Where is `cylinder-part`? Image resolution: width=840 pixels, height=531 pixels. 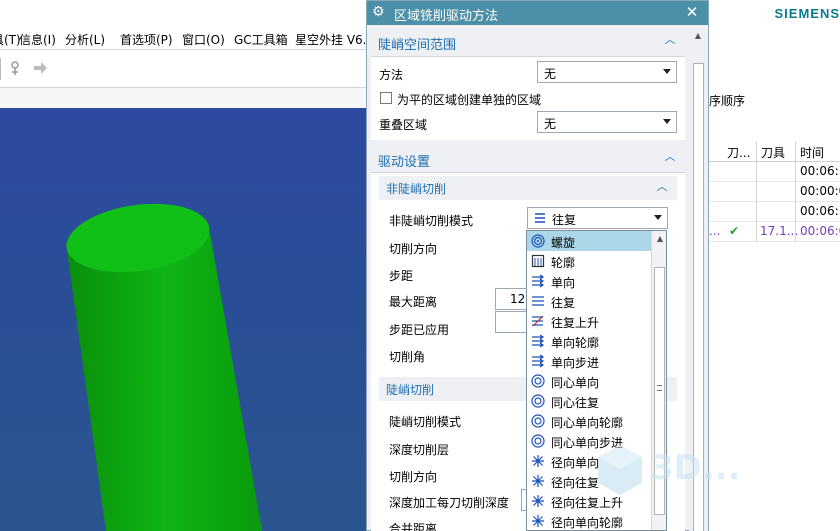
cylinder-part is located at coordinates (164, 367).